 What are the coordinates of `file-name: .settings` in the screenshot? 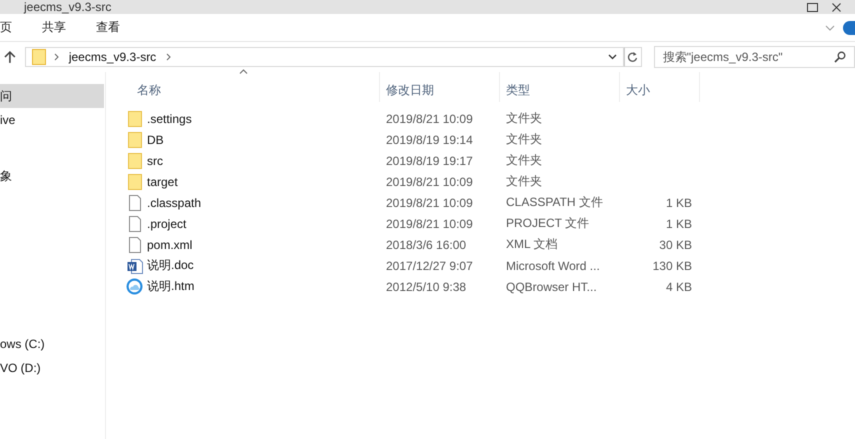 It's located at (169, 119).